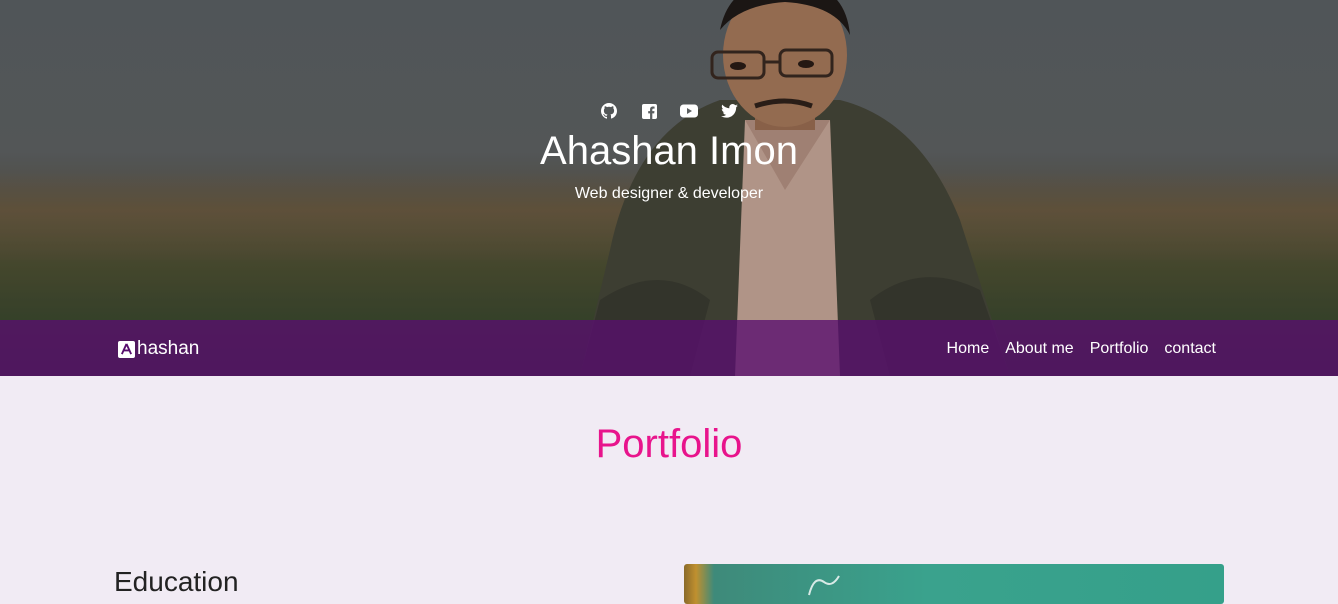 The width and height of the screenshot is (1338, 604). Describe the element at coordinates (1081, 349) in the screenshot. I see `nav-links: Home About me Portfolio contact` at that location.